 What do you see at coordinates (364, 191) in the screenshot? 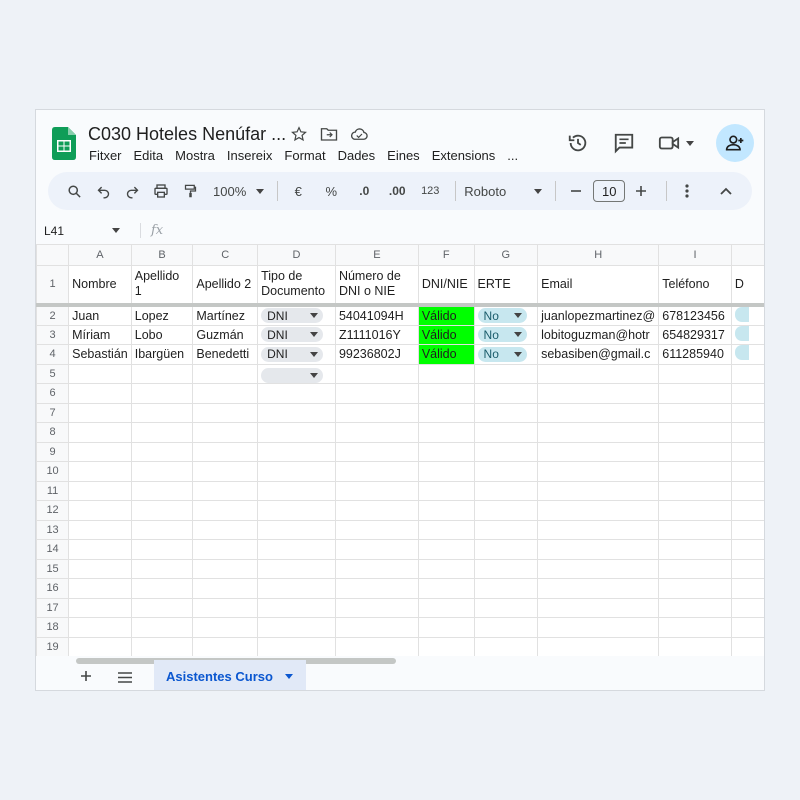
I see `decrease-decimal-button: .0` at bounding box center [364, 191].